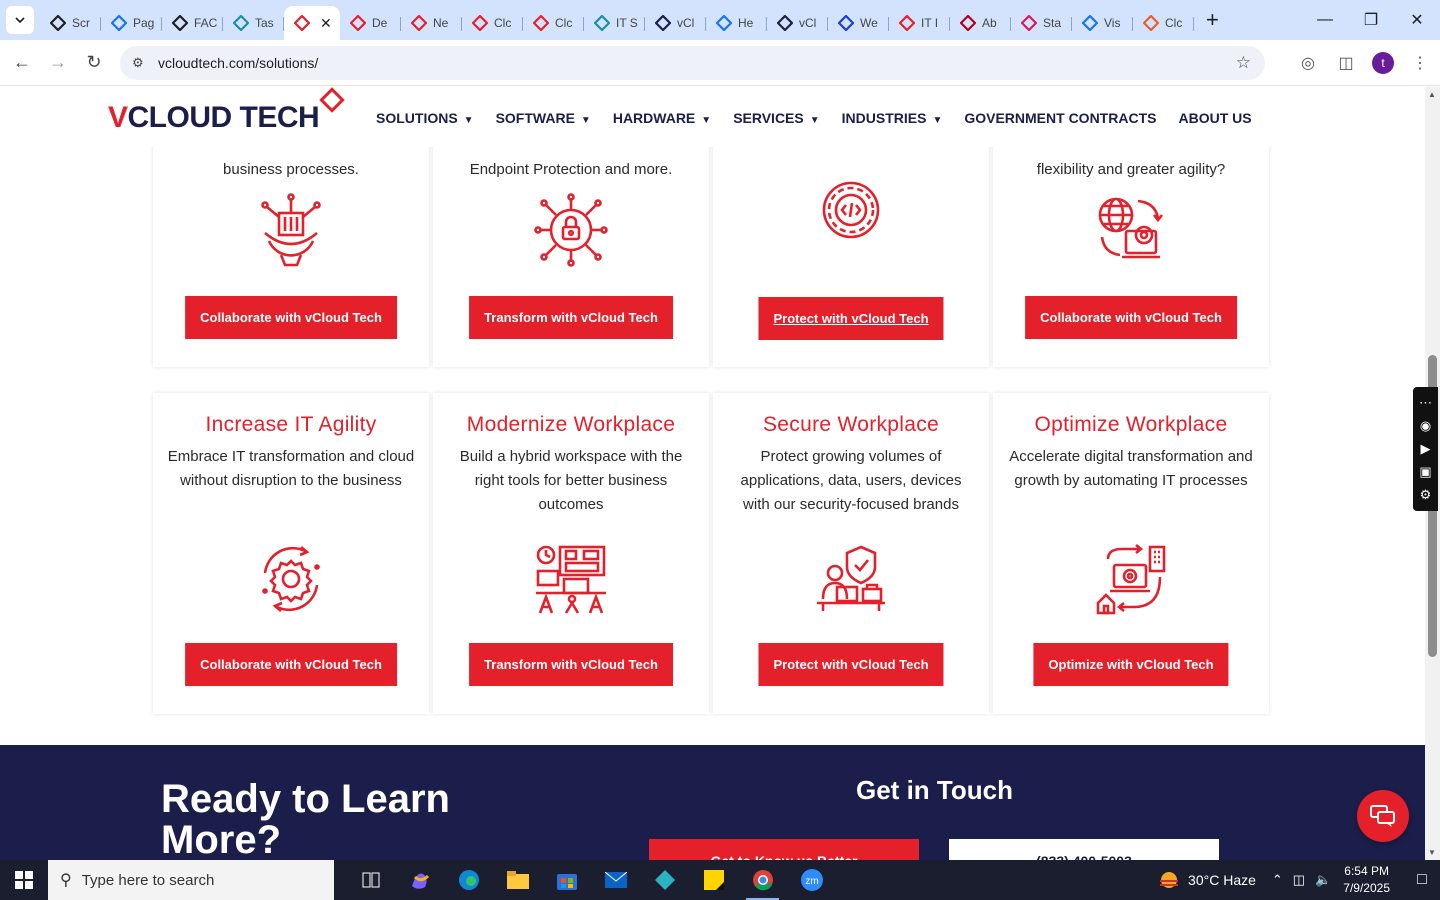  Describe the element at coordinates (1426, 495) in the screenshot. I see `settings-gear-icon: ⚙` at that location.